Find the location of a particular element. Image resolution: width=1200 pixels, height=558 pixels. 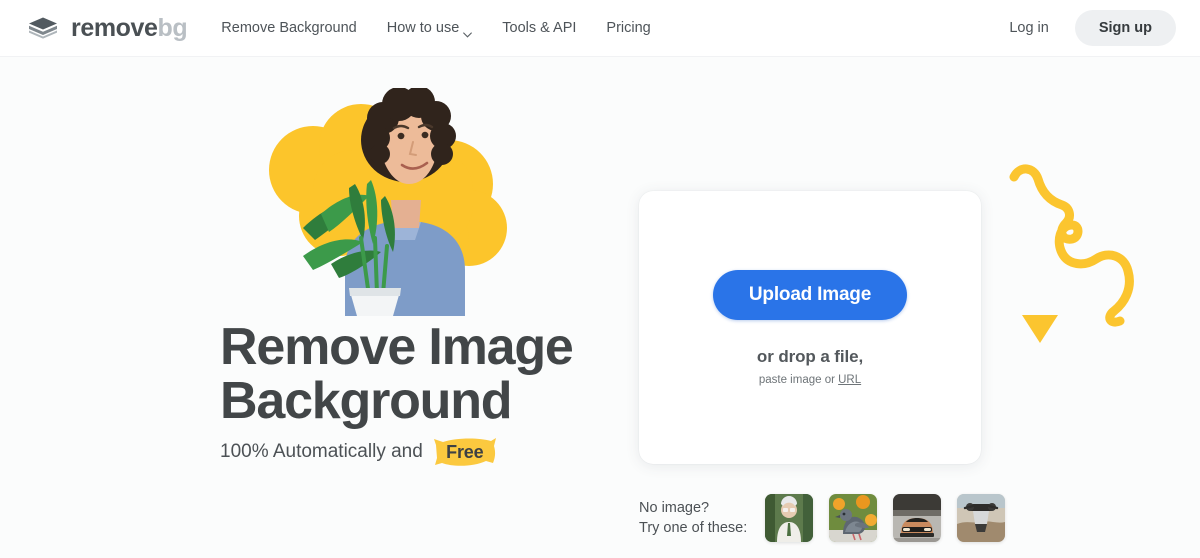

login-link: Log in is located at coordinates (1029, 28).